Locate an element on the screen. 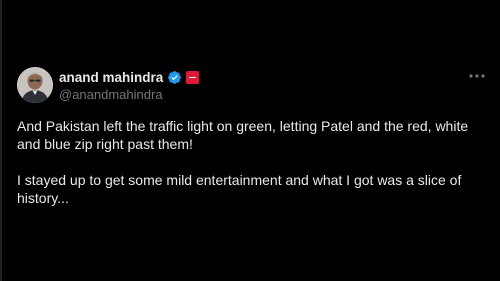 The height and width of the screenshot is (281, 500). more-horizontal-icon is located at coordinates (477, 76).